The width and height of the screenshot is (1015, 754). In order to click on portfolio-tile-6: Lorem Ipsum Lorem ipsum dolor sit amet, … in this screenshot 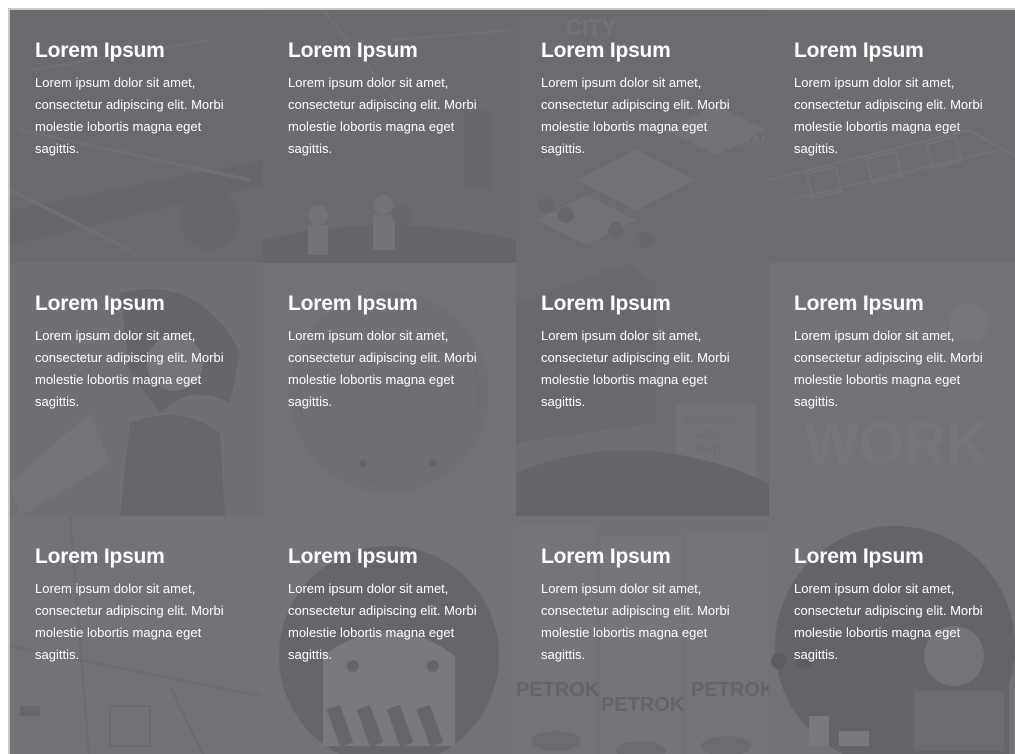, I will do `click(389, 389)`.